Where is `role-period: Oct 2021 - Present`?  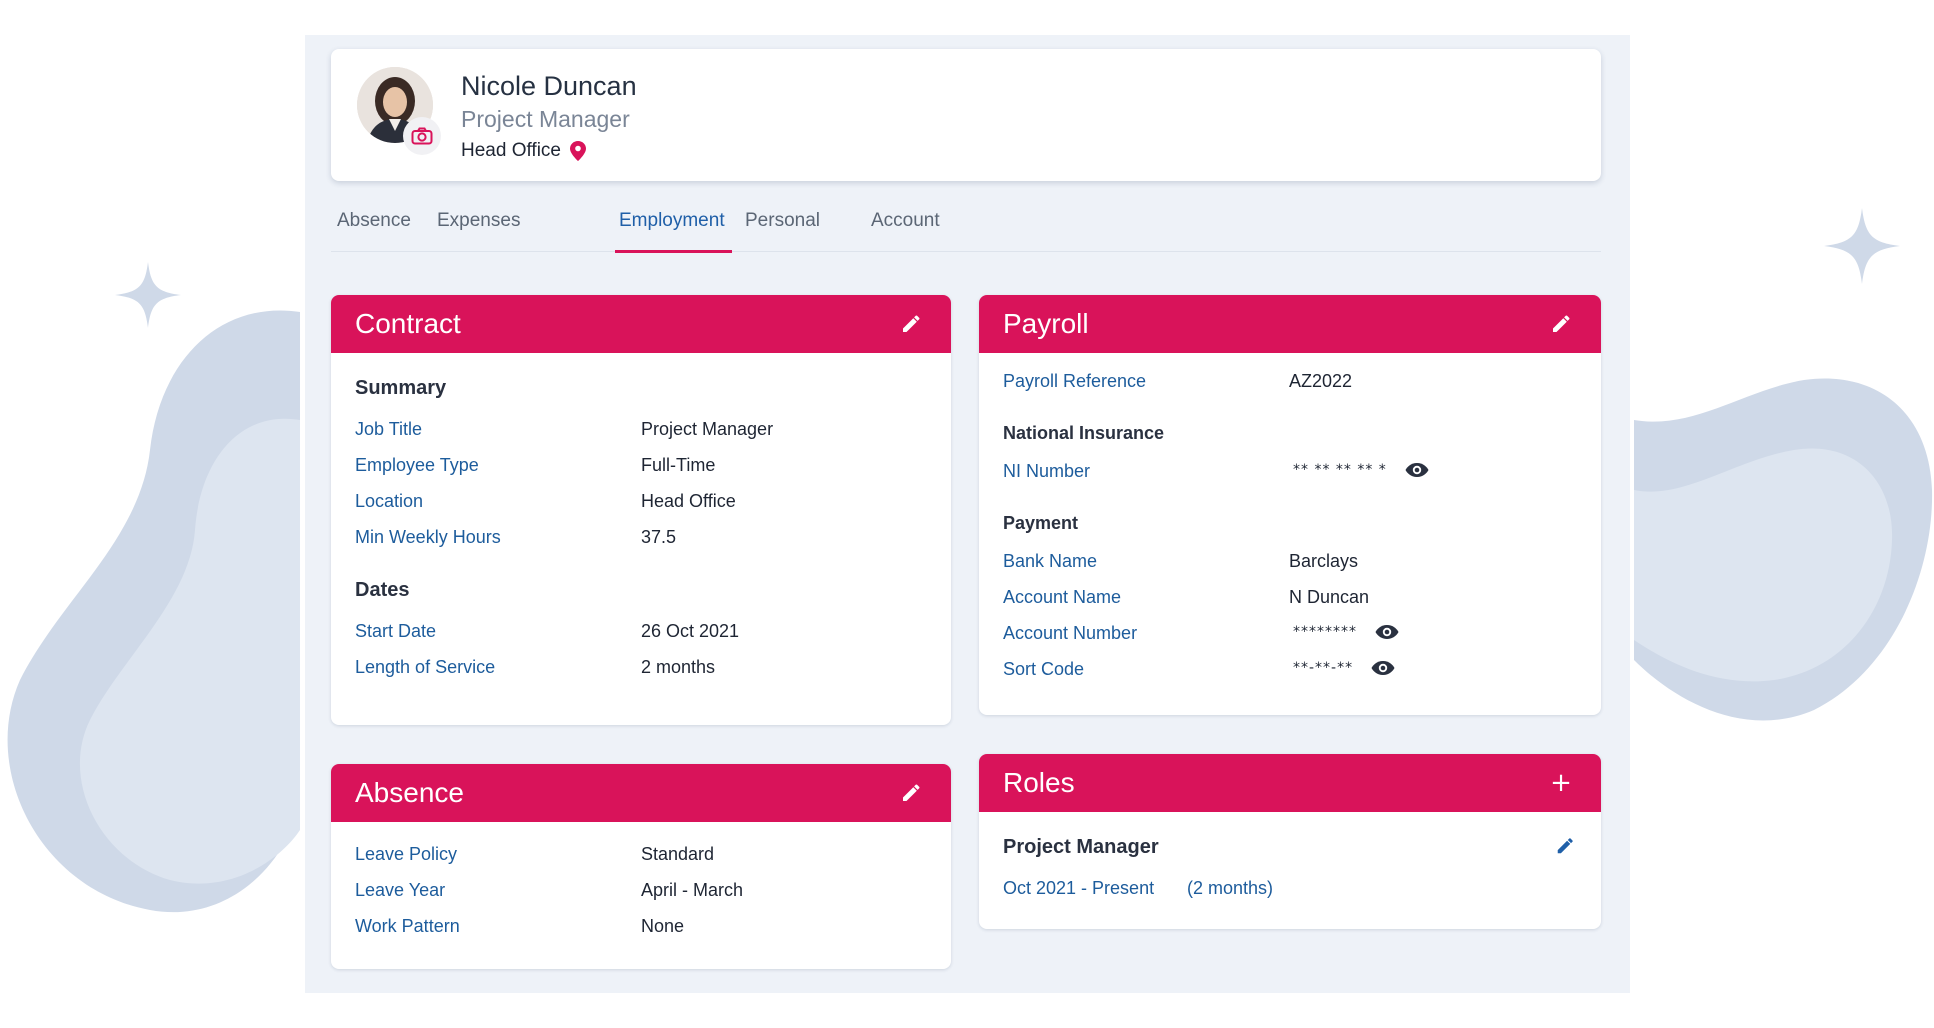
role-period: Oct 2021 - Present is located at coordinates (1079, 888).